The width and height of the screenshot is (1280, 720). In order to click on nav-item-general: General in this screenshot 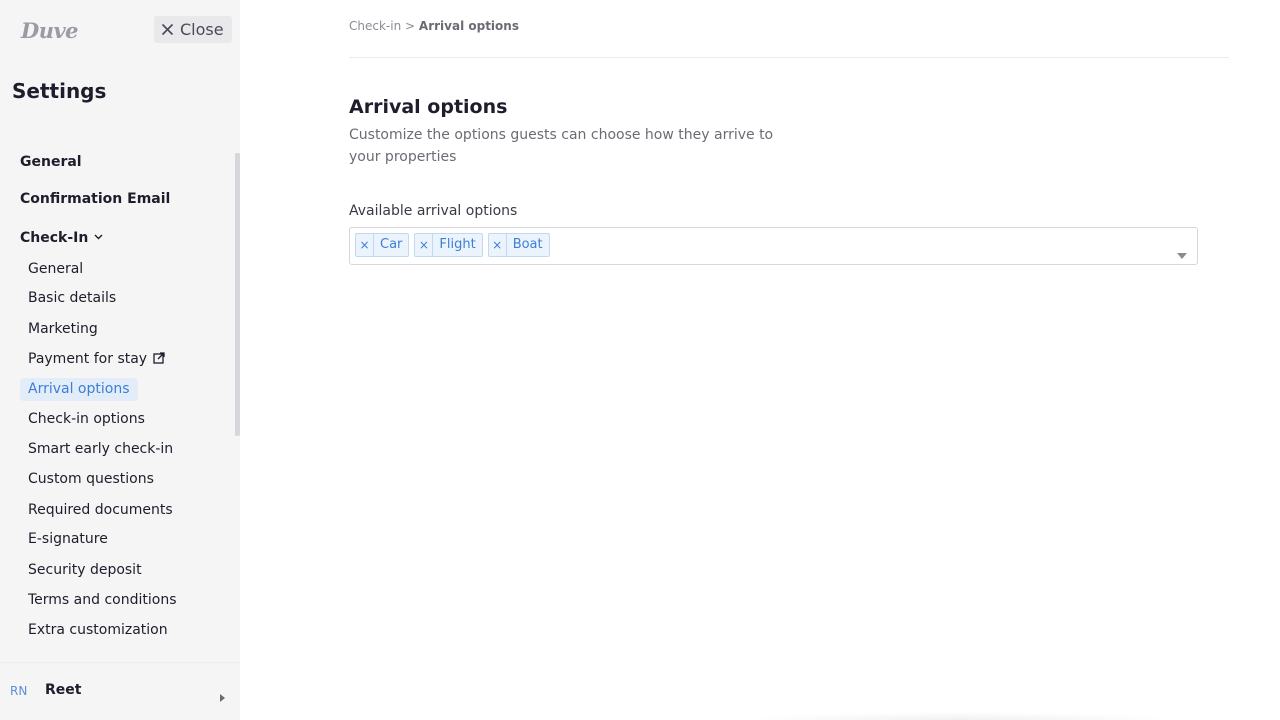, I will do `click(51, 162)`.